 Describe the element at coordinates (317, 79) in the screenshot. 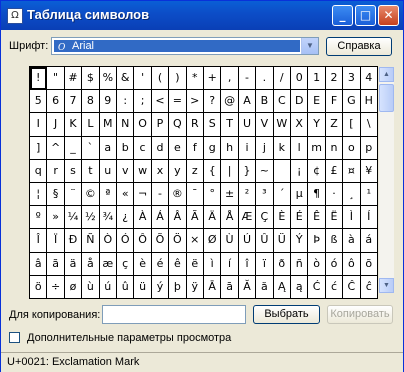

I see `char-cell: 1` at that location.